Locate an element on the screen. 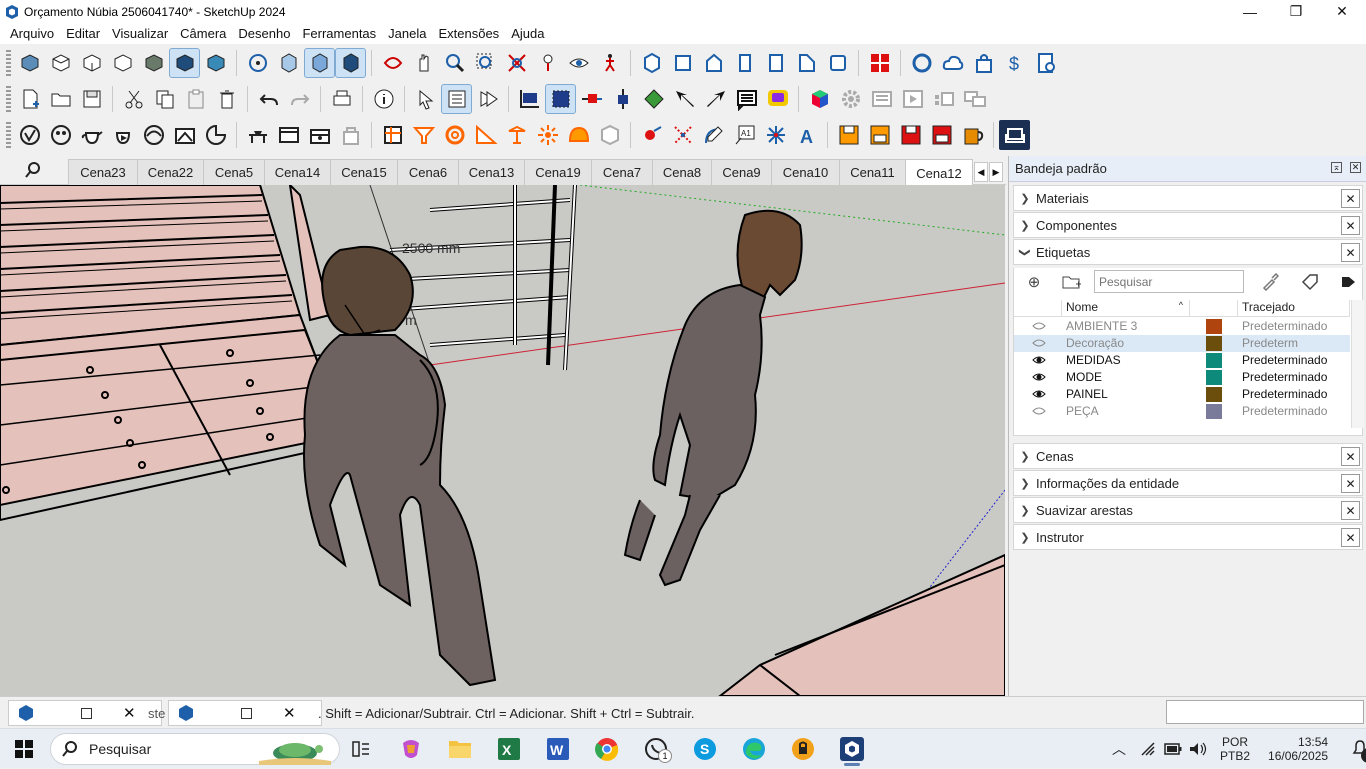 The image size is (1366, 769). tab-cena15: Cena15 is located at coordinates (364, 172).